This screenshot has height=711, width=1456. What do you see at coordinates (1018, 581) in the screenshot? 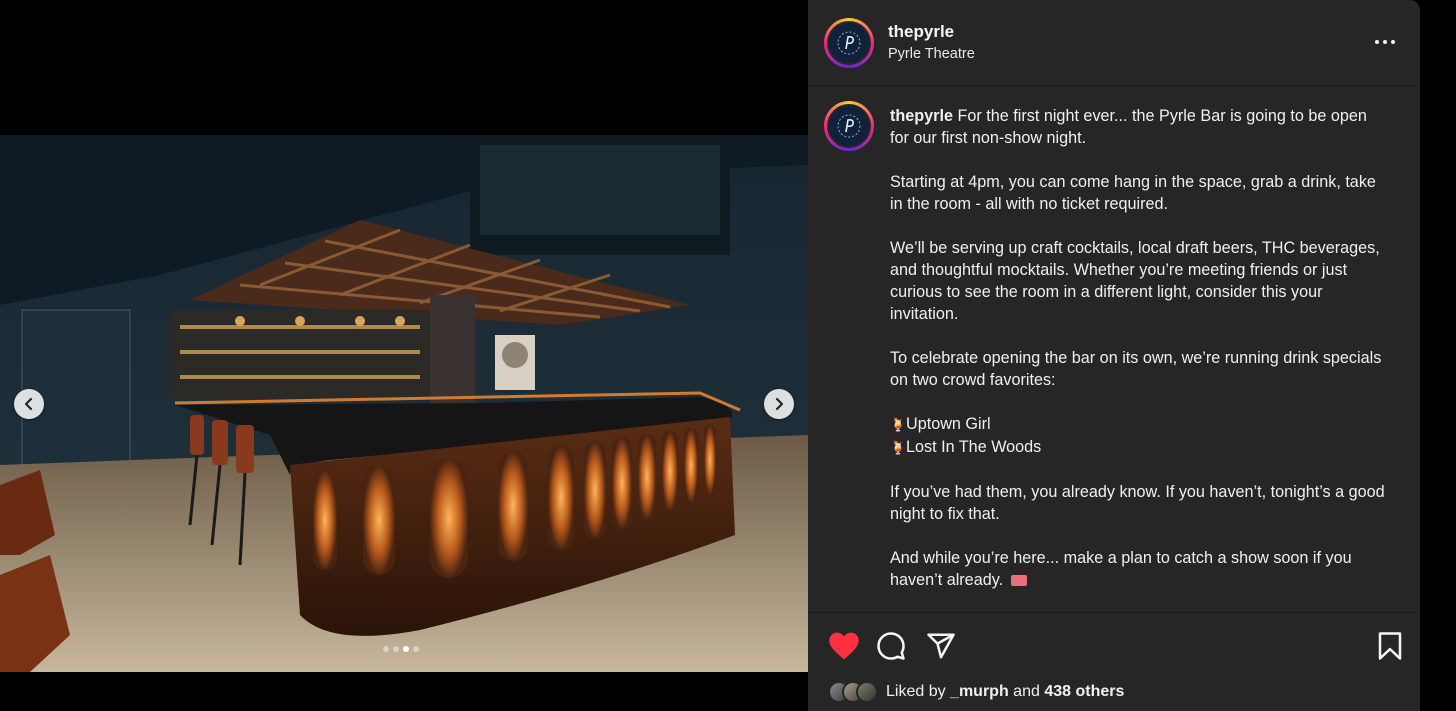
I see `ticket-emoji` at bounding box center [1018, 581].